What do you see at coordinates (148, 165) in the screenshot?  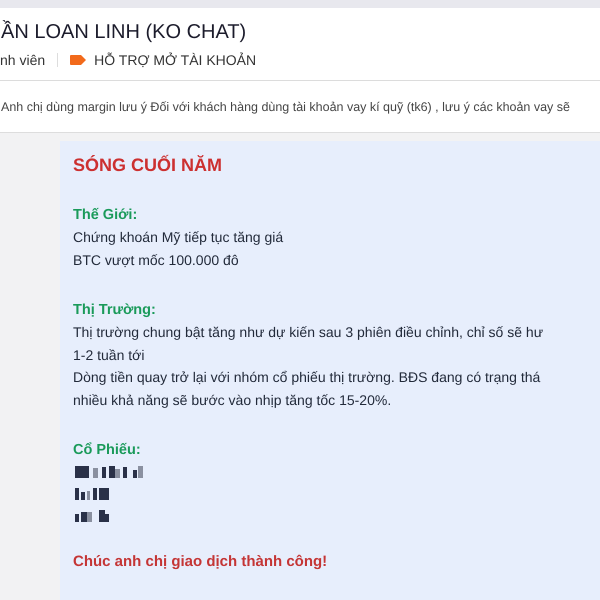 I see `message-title: SÓNG CUỐI NĂM` at bounding box center [148, 165].